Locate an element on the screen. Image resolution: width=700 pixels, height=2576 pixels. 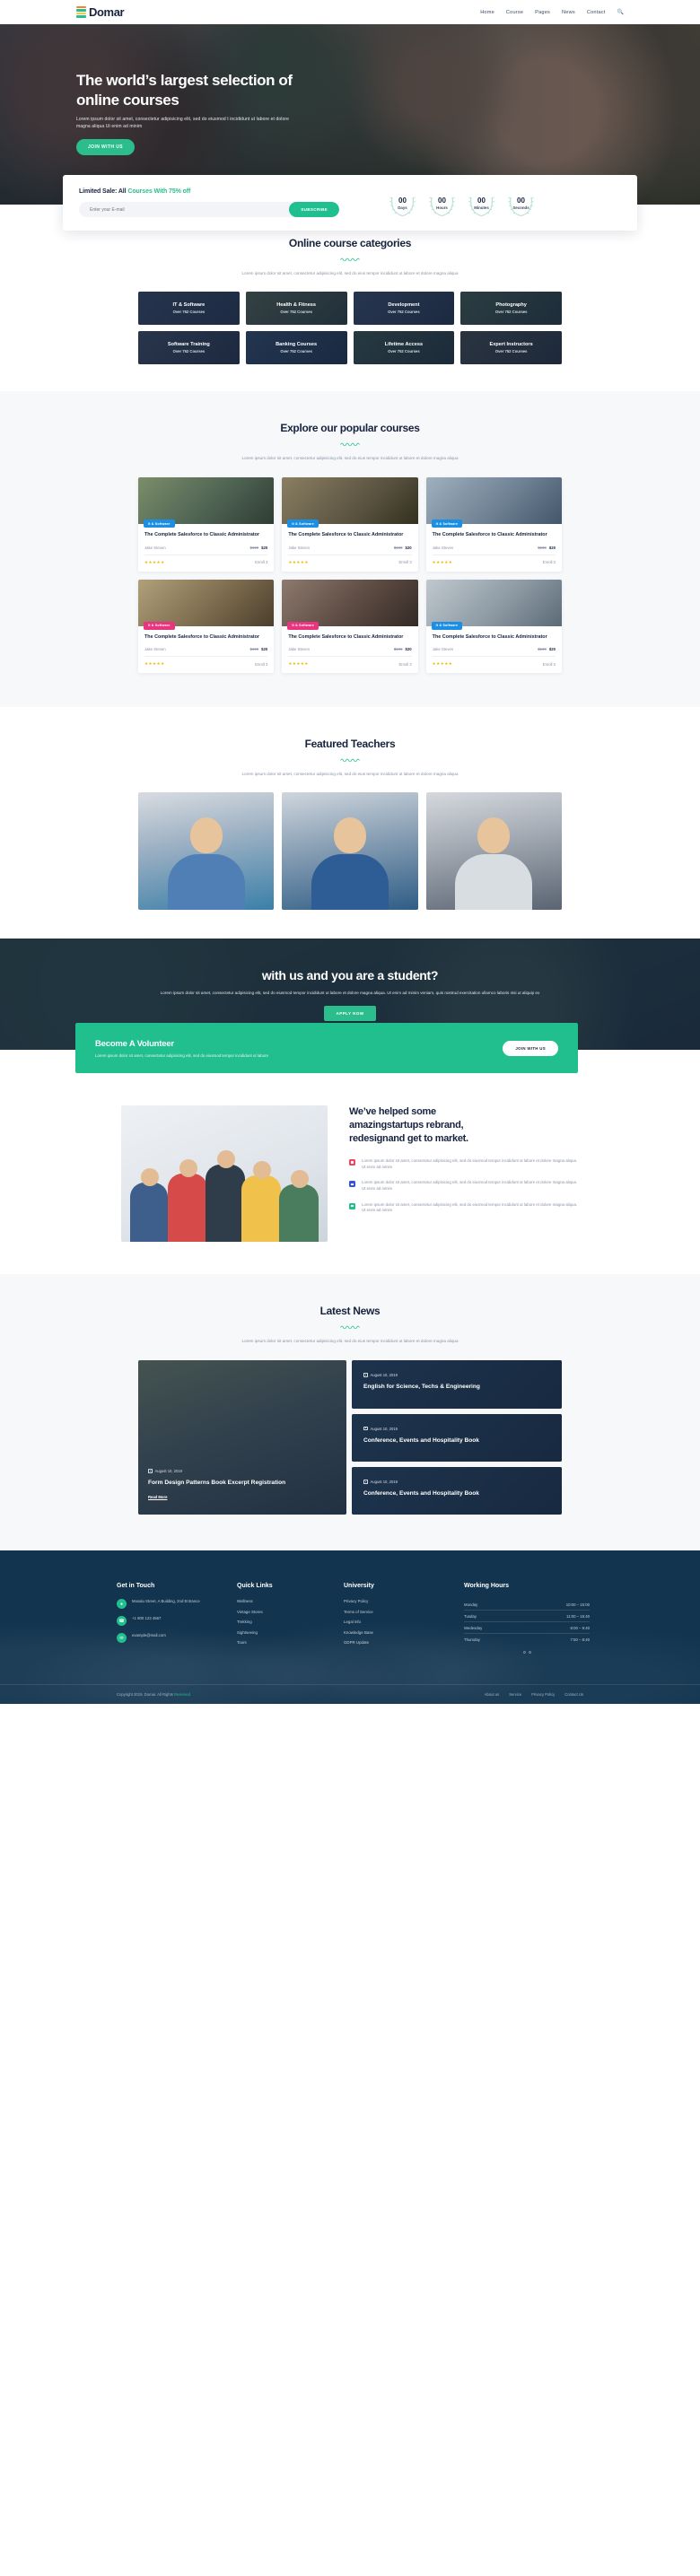
category-card: Expert Instructors Over 752 Courses is located at coordinates (511, 348).